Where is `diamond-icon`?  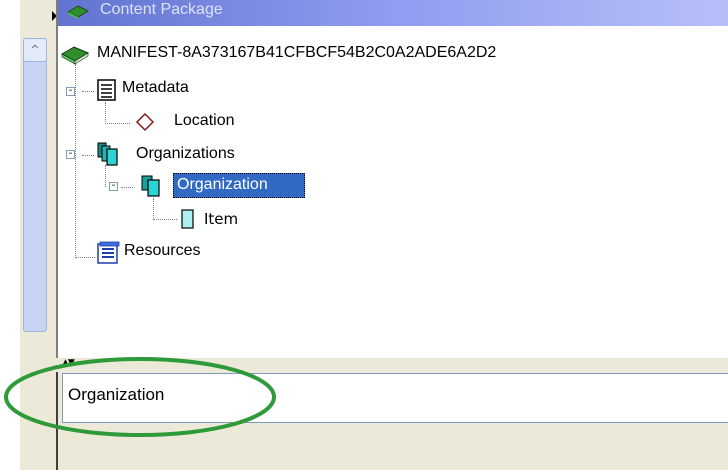
diamond-icon is located at coordinates (145, 122).